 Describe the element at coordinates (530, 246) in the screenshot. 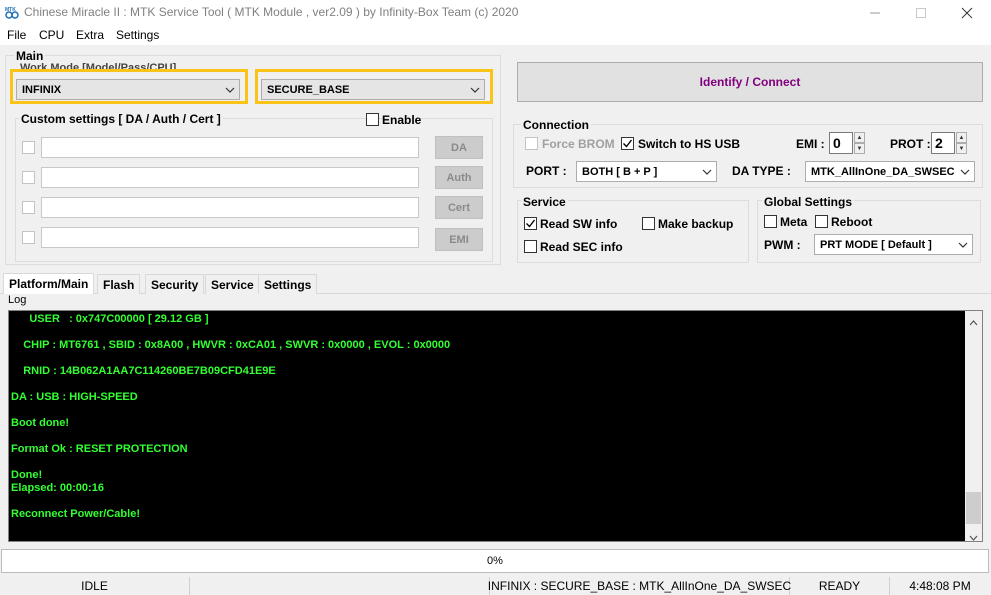

I see `read-sec-checkbox` at that location.